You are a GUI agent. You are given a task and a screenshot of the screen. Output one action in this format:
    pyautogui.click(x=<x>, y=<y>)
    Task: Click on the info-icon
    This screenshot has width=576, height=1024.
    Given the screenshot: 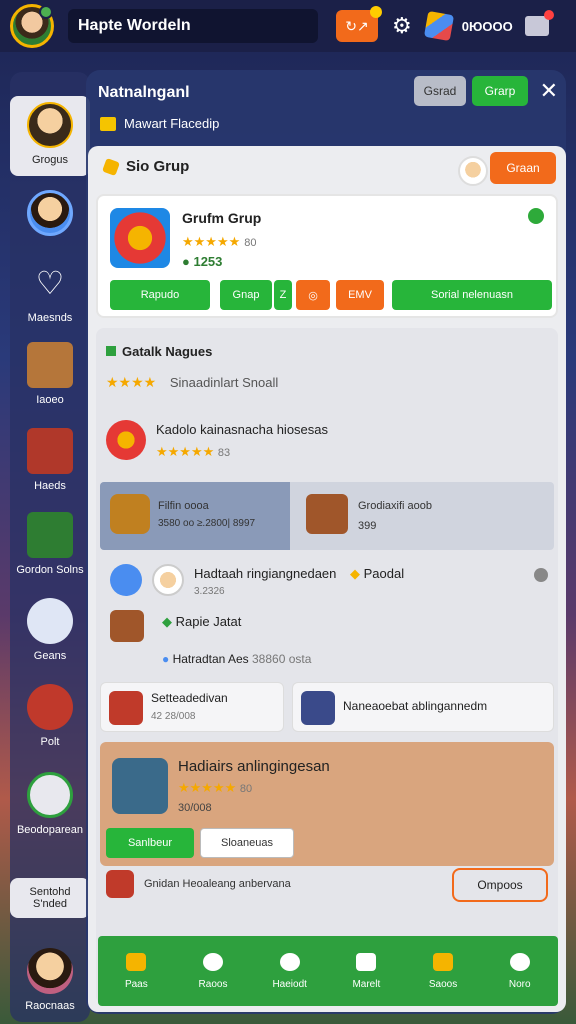 What is the action you would take?
    pyautogui.click(x=541, y=575)
    